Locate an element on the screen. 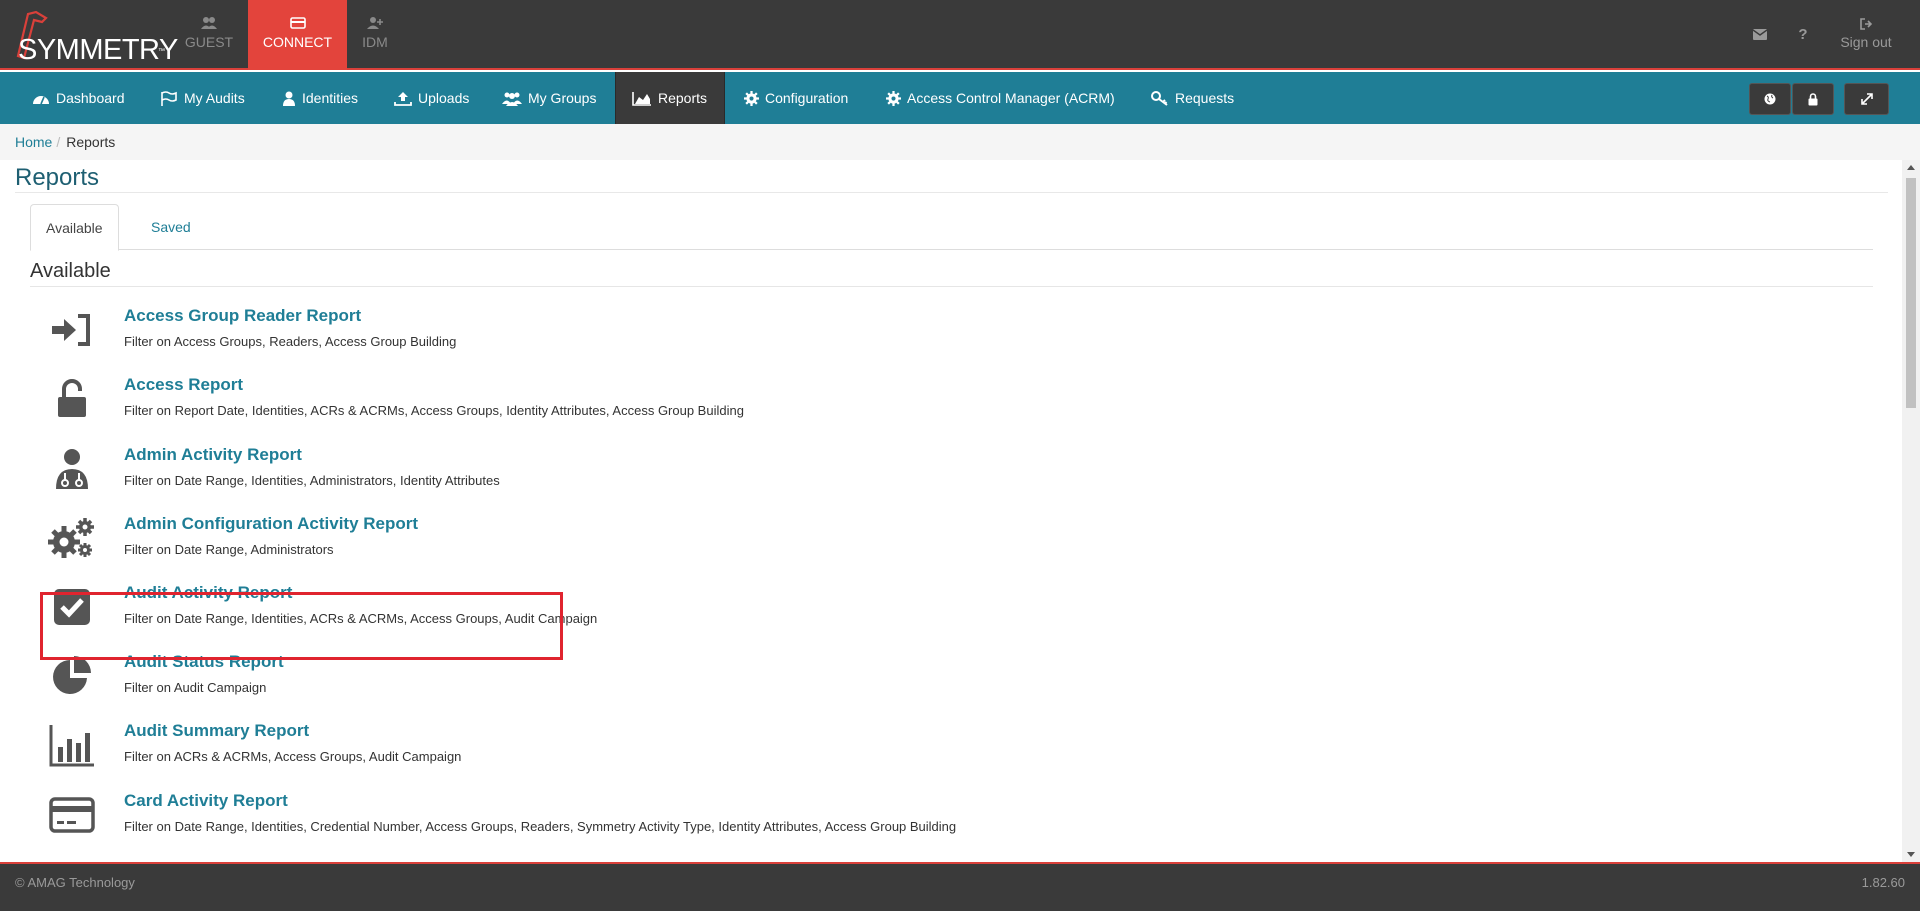 The image size is (1920, 911). sign-out-icon is located at coordinates (1865, 24).